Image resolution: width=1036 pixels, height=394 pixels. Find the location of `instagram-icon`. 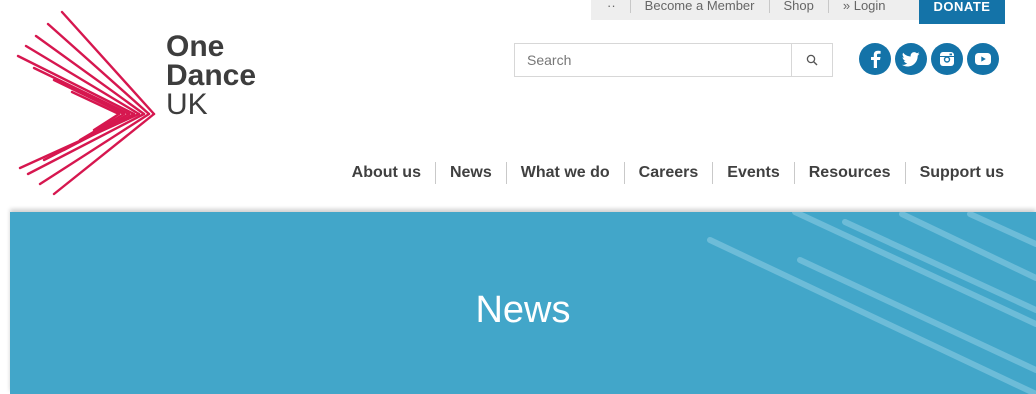

instagram-icon is located at coordinates (947, 59).